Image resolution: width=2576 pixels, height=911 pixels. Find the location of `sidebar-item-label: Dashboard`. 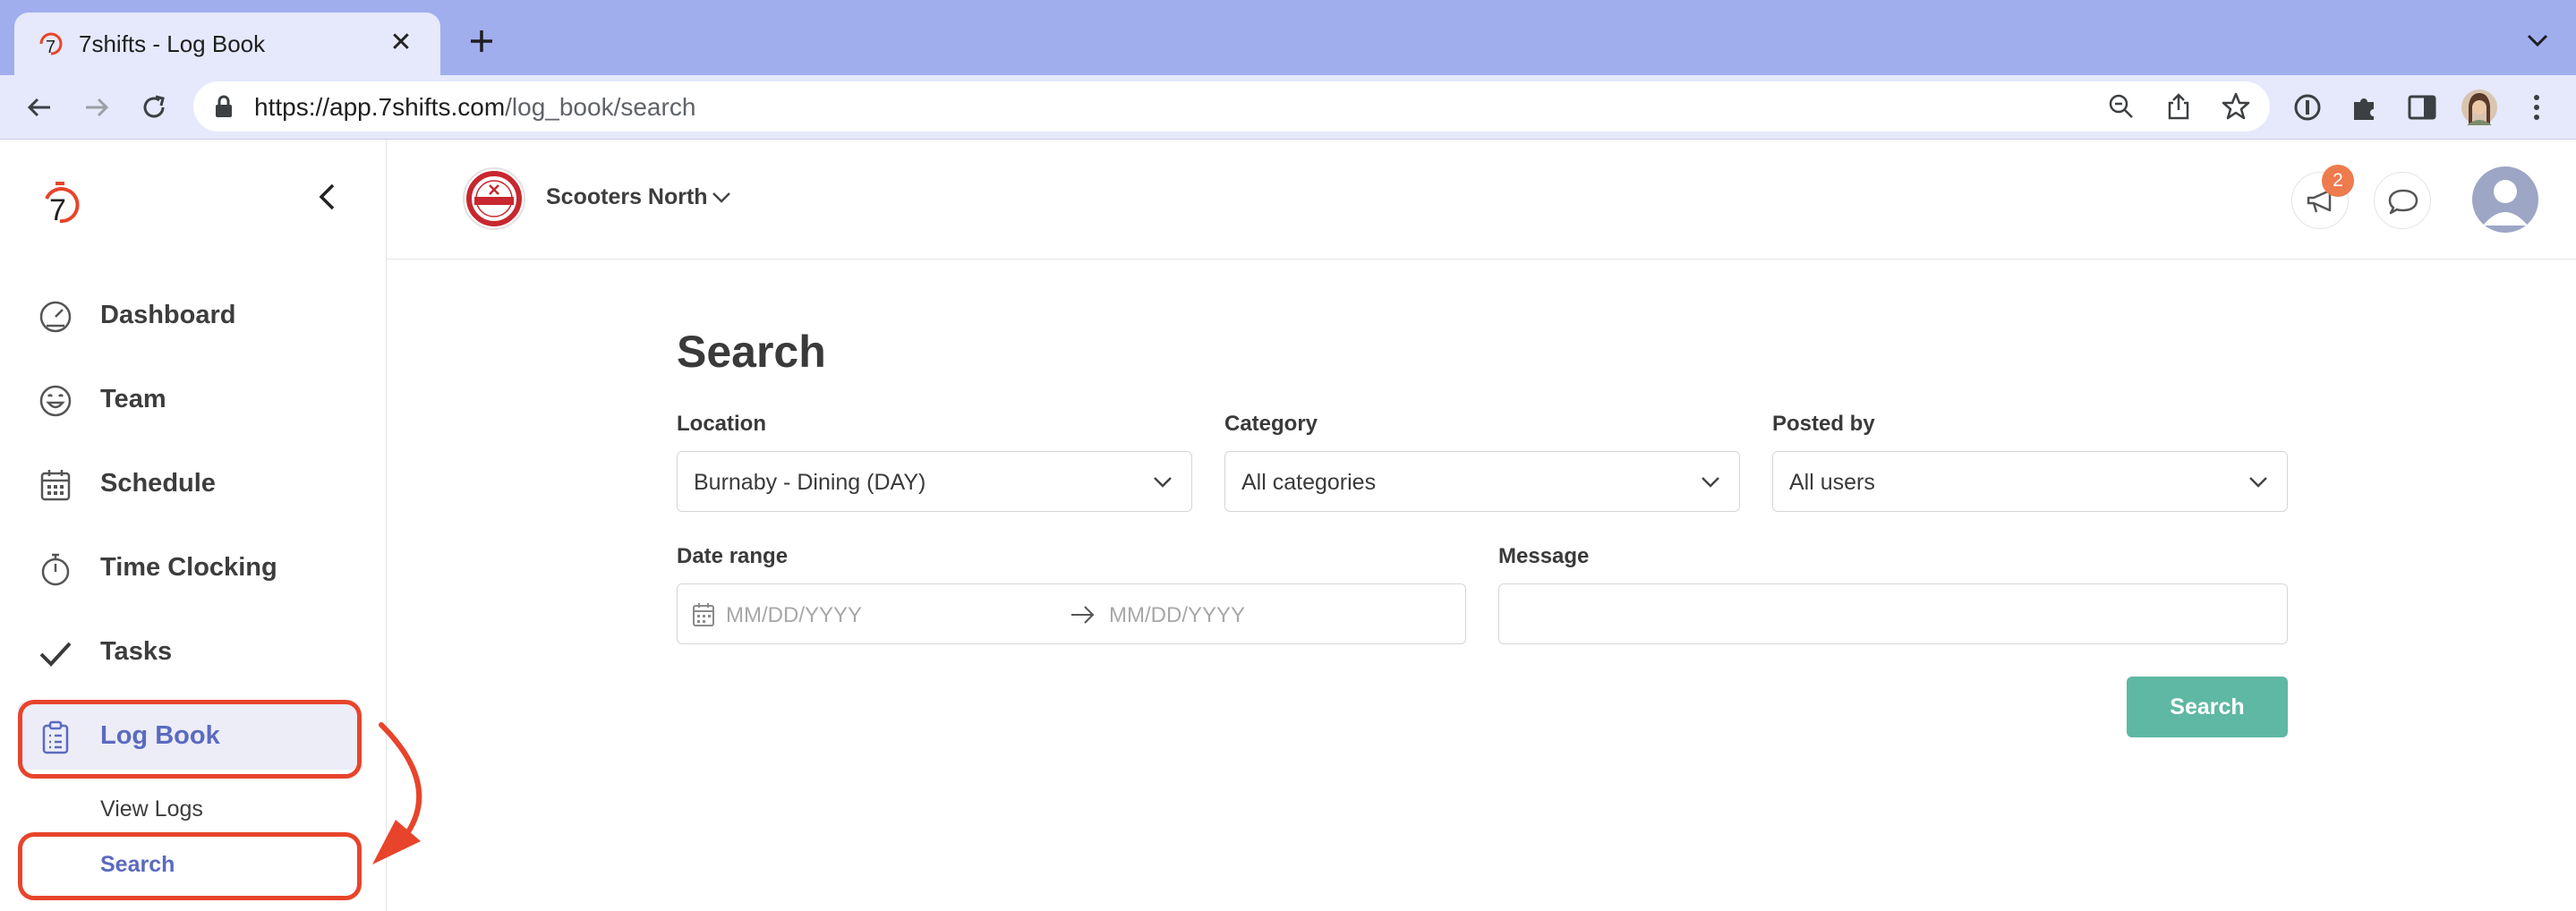

sidebar-item-label: Dashboard is located at coordinates (168, 315).